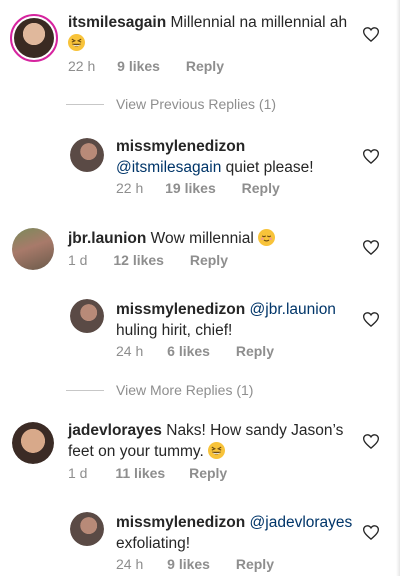 Image resolution: width=400 pixels, height=576 pixels. Describe the element at coordinates (140, 473) in the screenshot. I see `likes-count: 11 likes` at that location.